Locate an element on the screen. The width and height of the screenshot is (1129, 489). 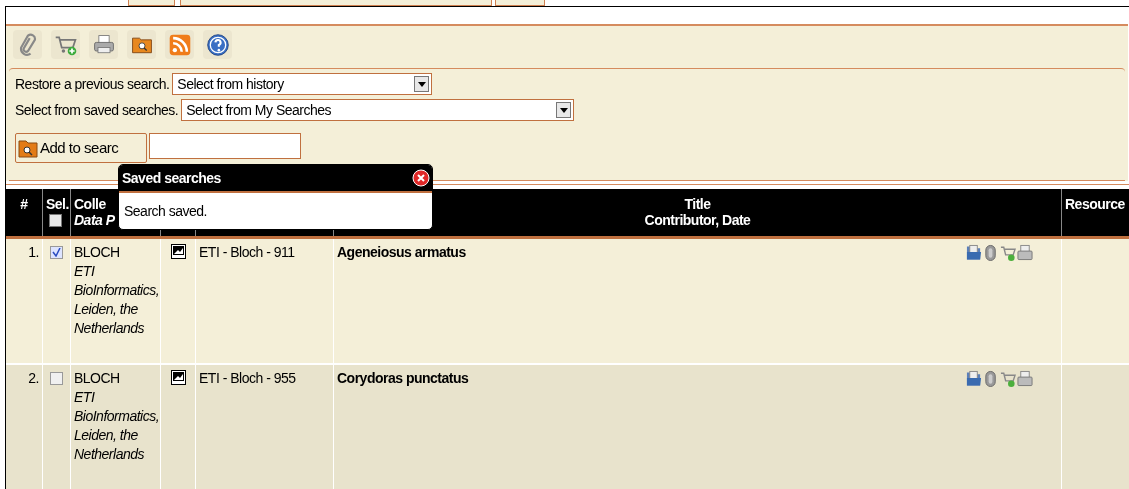
column-header: Colle is located at coordinates (90, 204).